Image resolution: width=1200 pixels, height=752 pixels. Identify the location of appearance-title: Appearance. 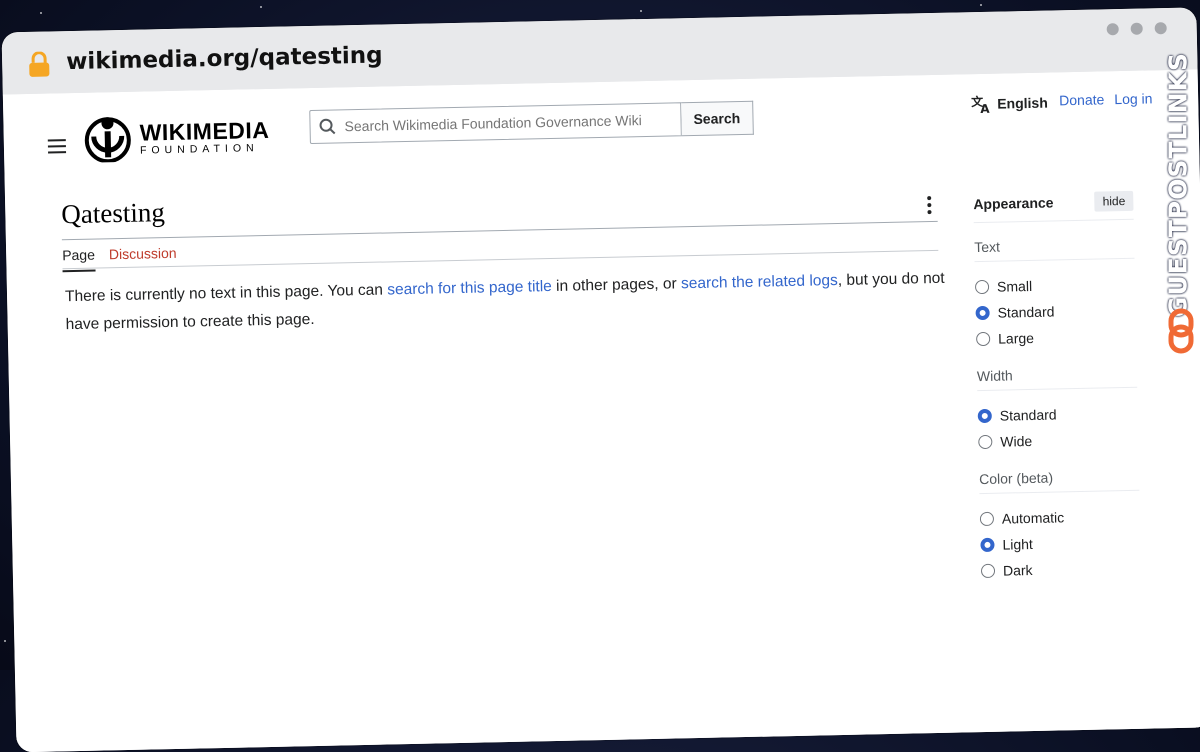
(1013, 203).